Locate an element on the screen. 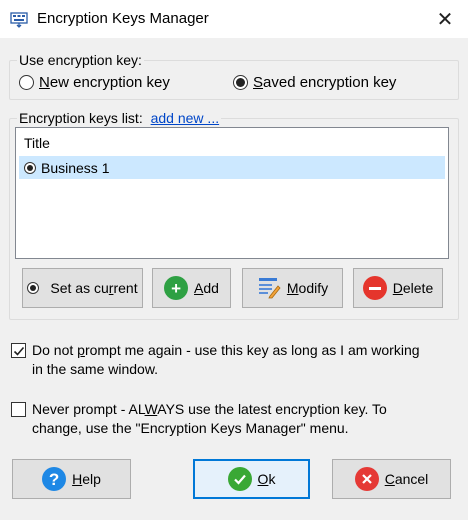 The width and height of the screenshot is (468, 520). close-icon: ✕ is located at coordinates (445, 19).